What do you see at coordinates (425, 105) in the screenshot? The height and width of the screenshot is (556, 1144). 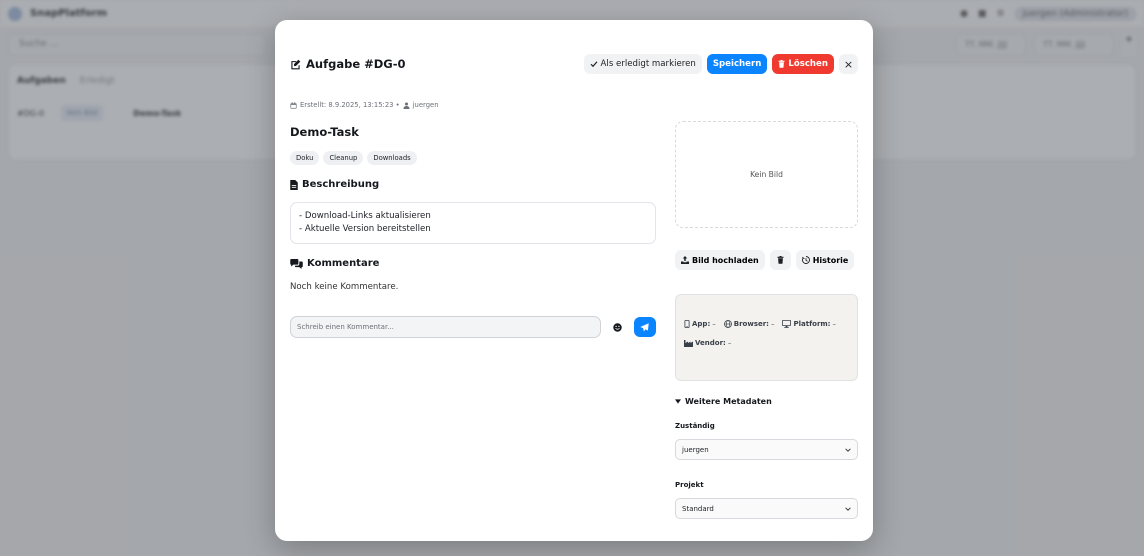 I see `created-user: juergen` at bounding box center [425, 105].